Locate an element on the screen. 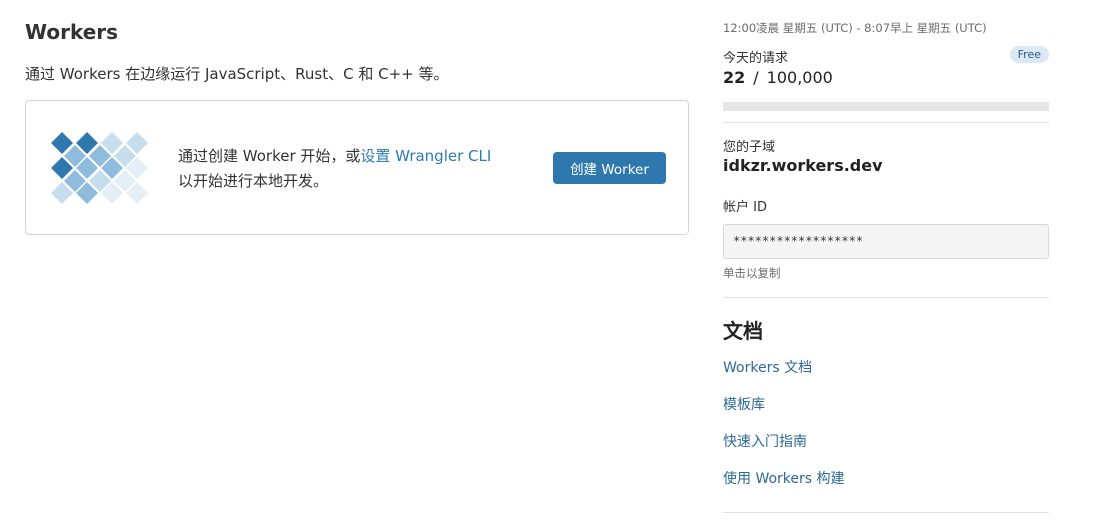 The height and width of the screenshot is (521, 1100). docs-heading: 文档 is located at coordinates (743, 331).